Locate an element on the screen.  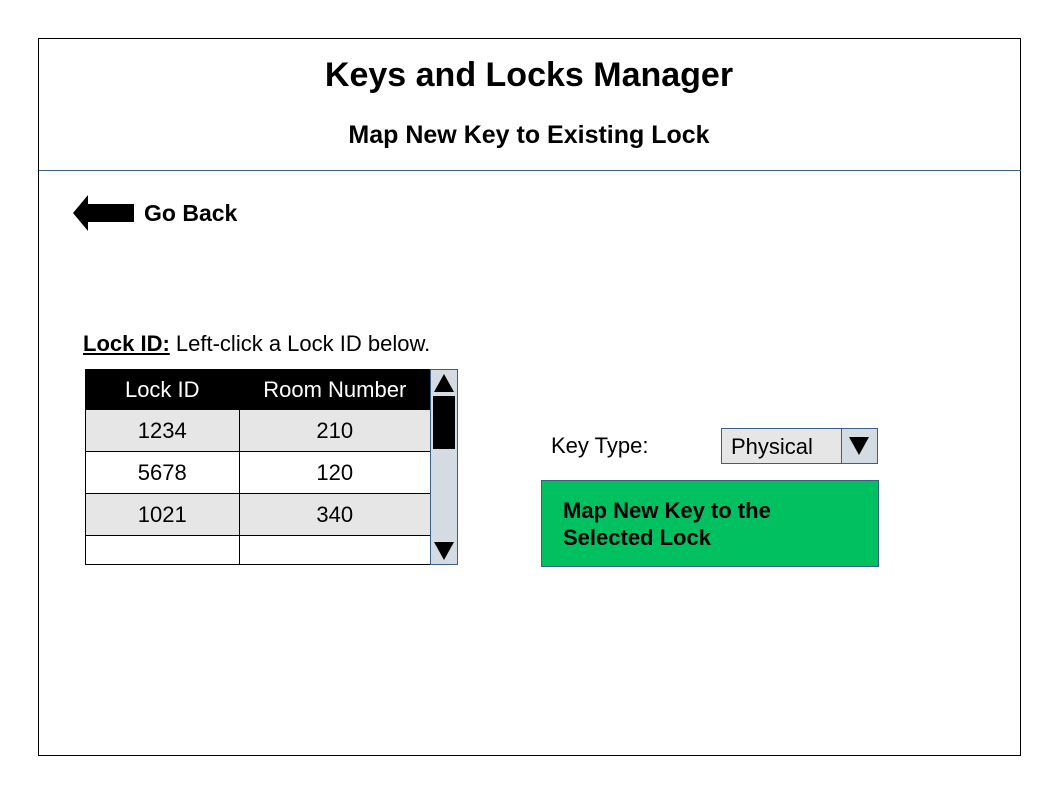
key-type-label: Key Type: is located at coordinates (600, 445).